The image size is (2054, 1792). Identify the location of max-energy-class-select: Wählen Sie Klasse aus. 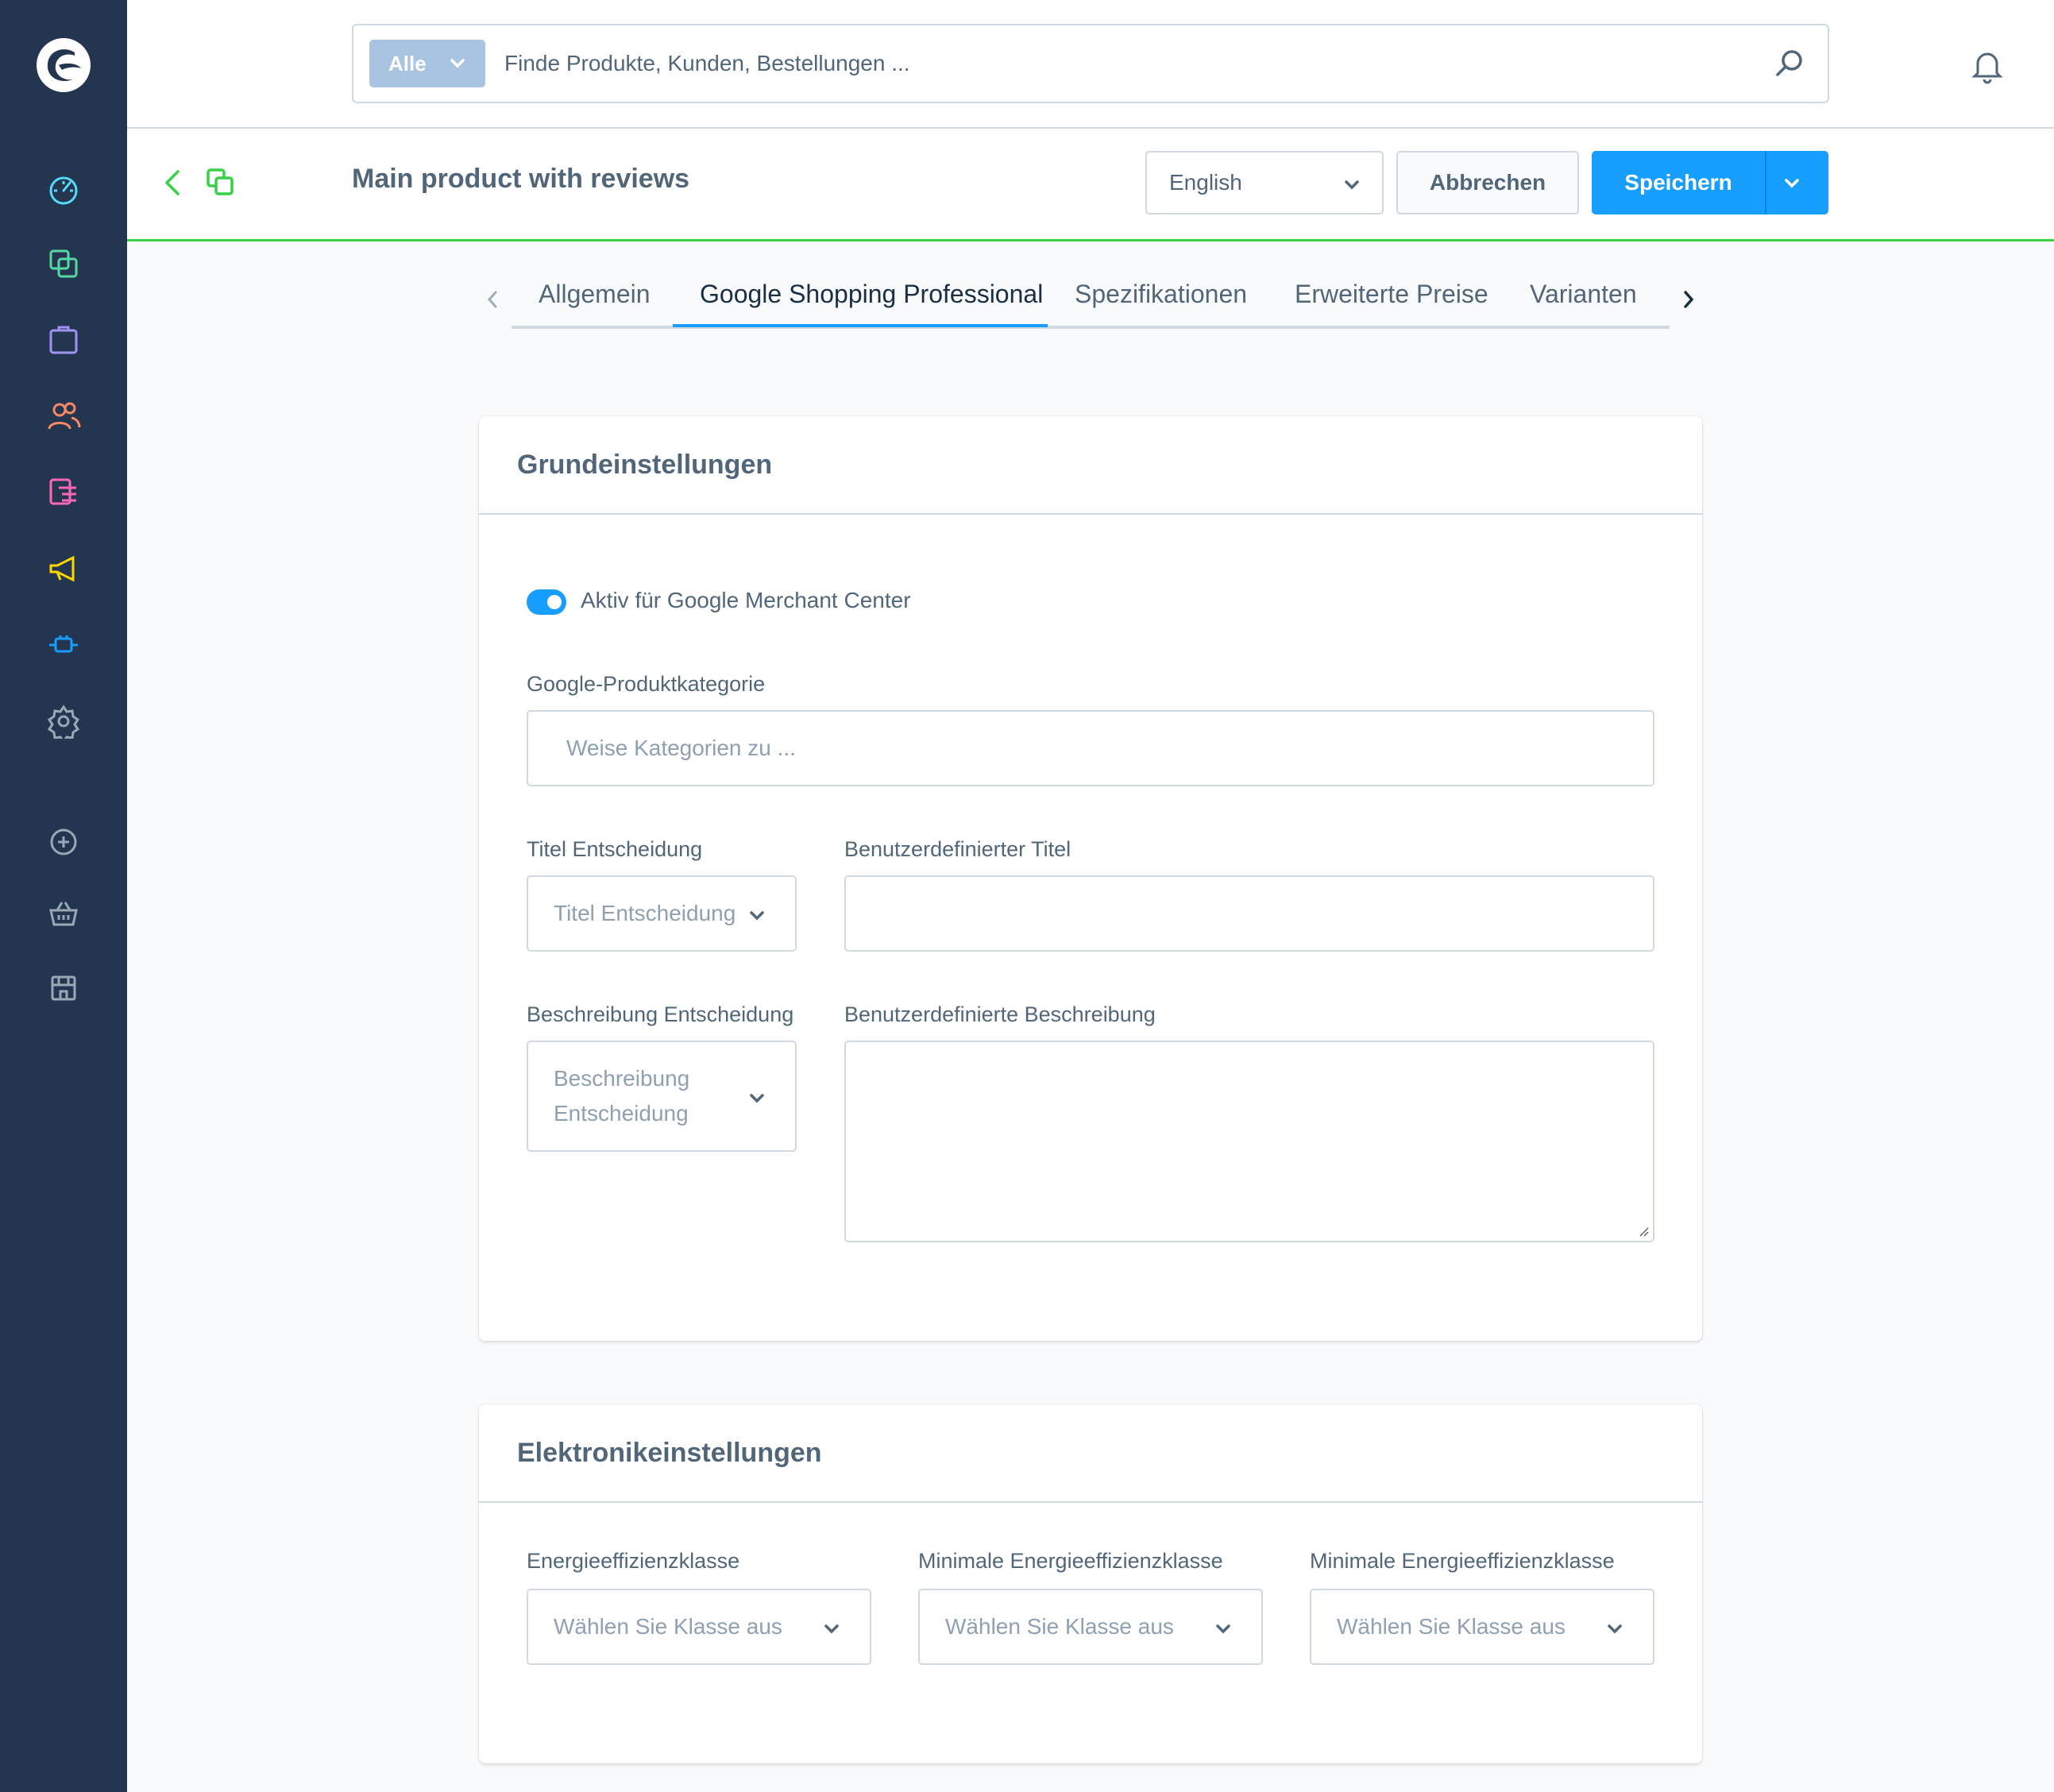
(1482, 1627).